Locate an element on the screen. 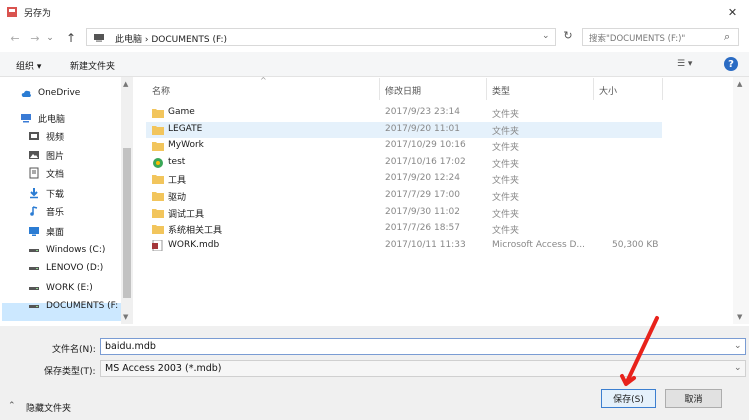 Image resolution: width=749 pixels, height=420 pixels. download-icon is located at coordinates (34, 193).